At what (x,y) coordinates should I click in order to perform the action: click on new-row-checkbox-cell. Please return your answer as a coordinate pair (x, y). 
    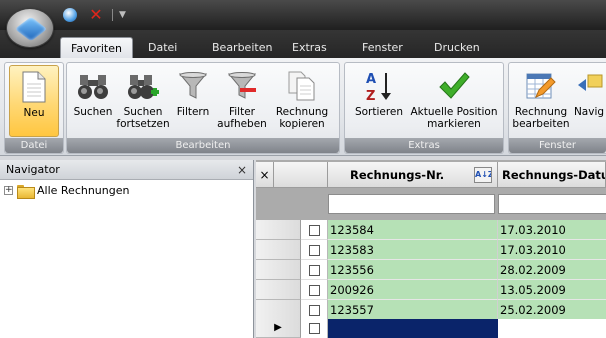
    Looking at the image, I should click on (314, 328).